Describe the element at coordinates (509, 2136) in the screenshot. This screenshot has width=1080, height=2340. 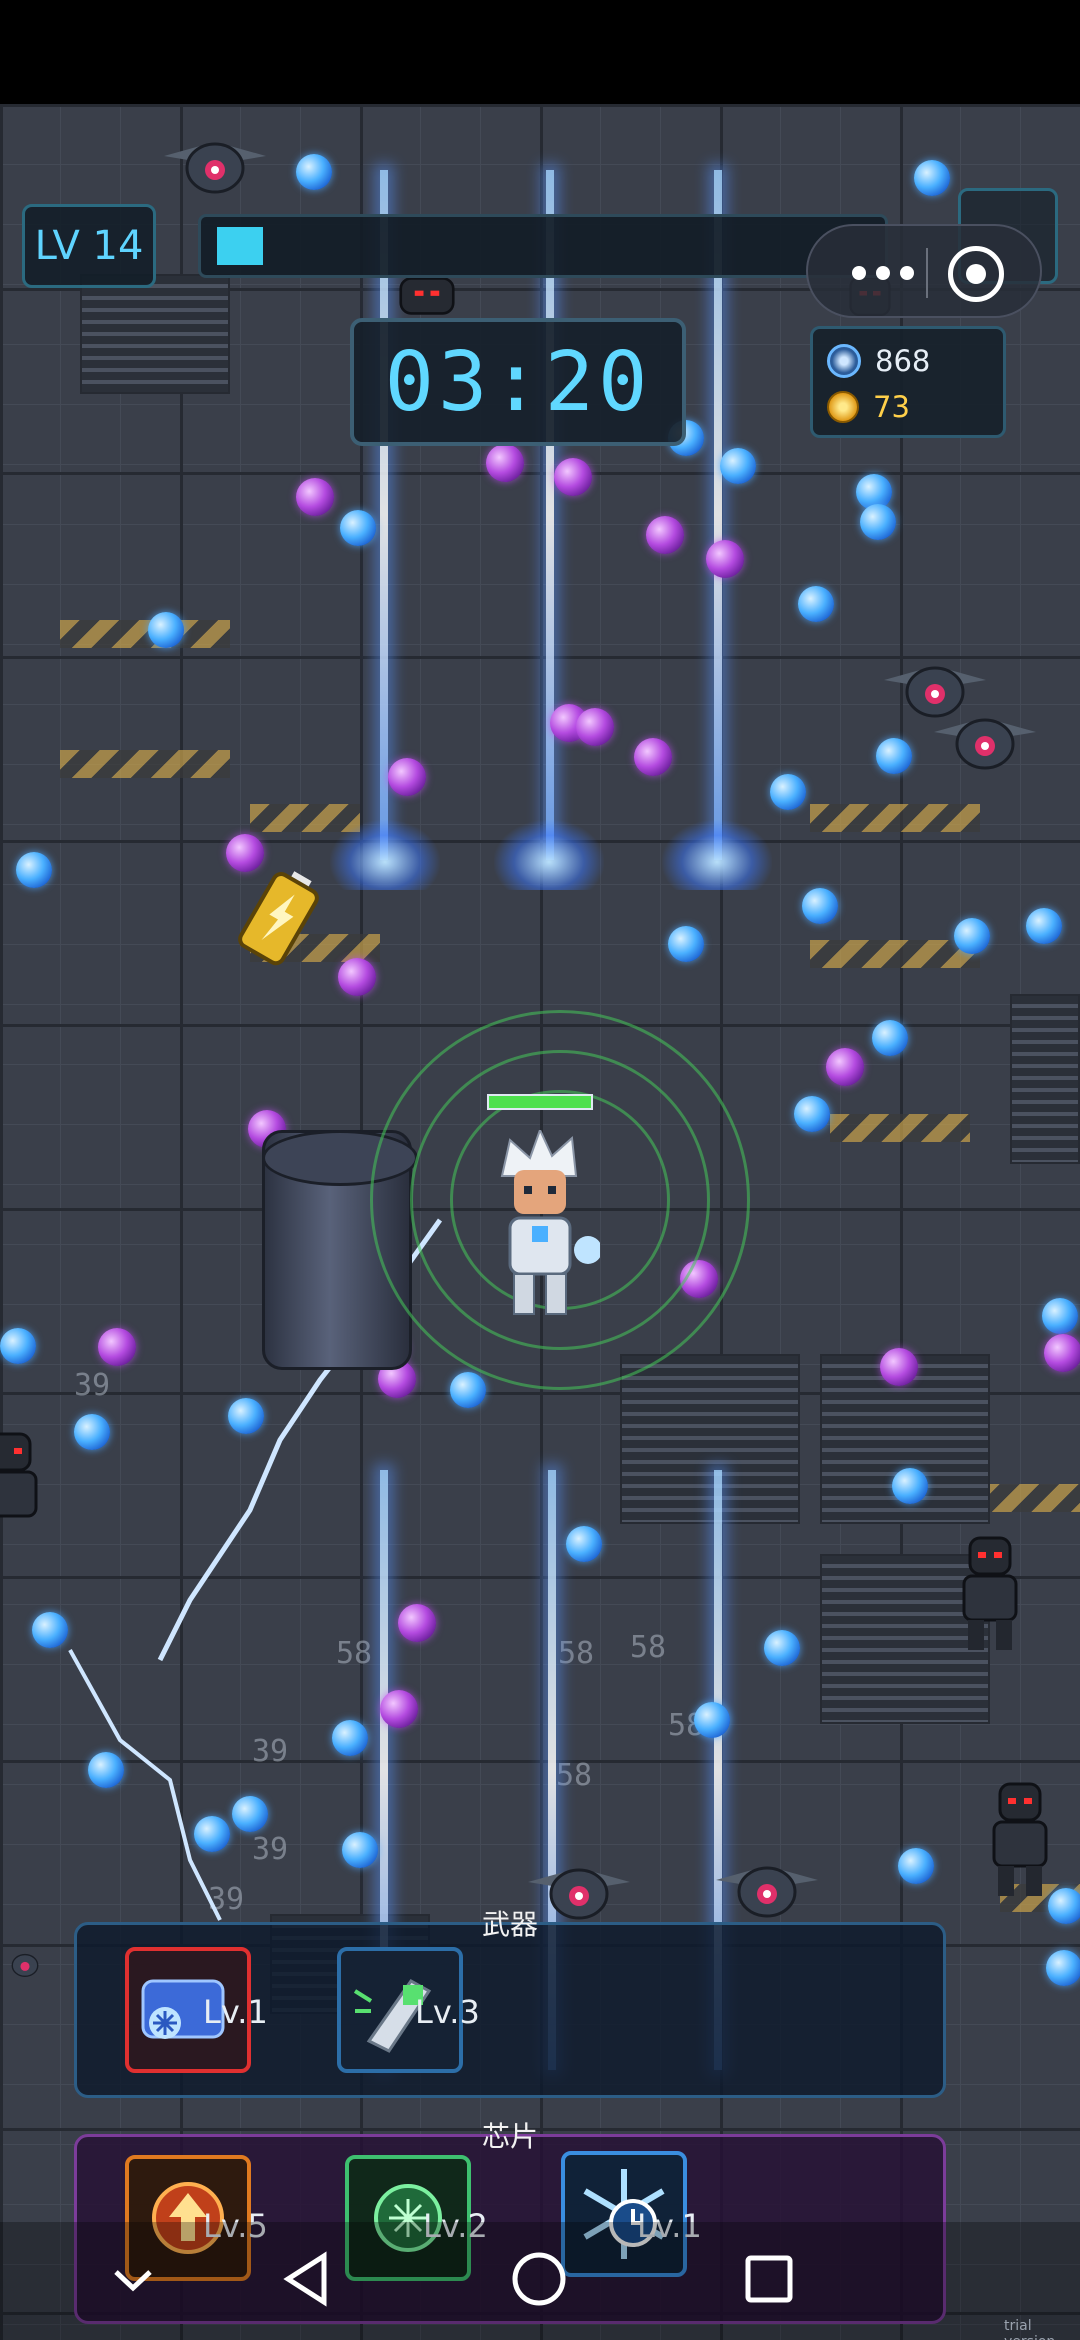
I see `chips-title: 芯片` at that location.